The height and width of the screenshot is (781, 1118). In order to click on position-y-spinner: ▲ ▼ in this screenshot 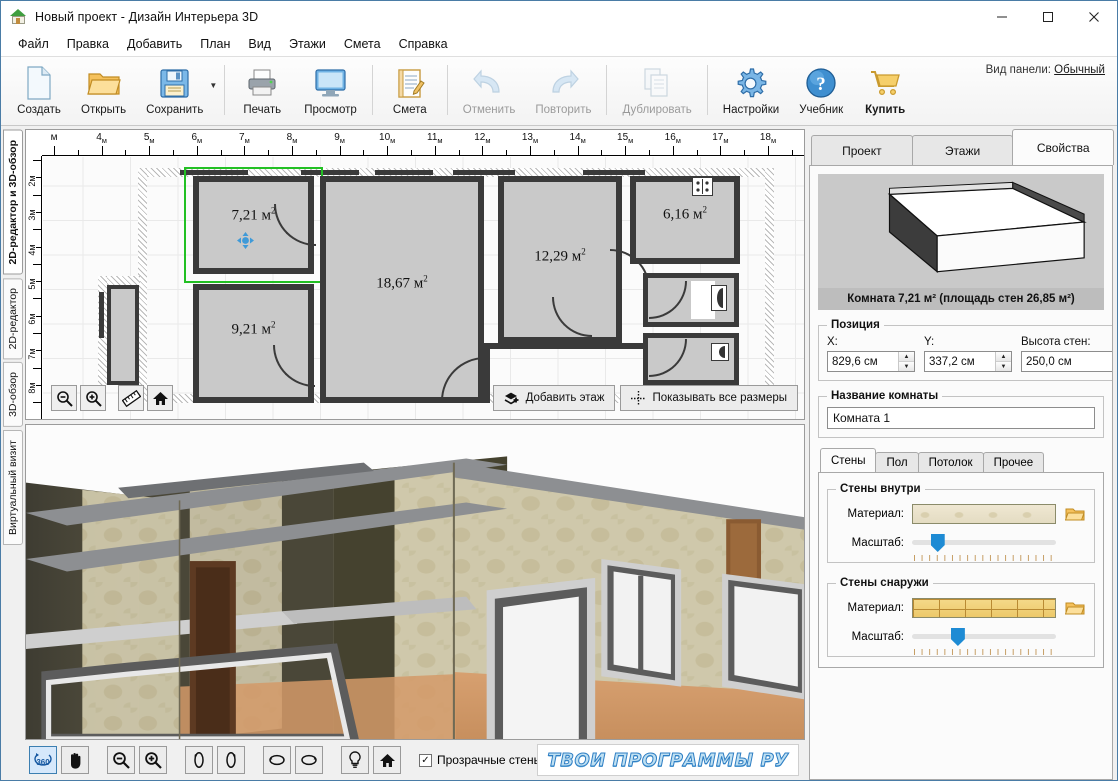, I will do `click(968, 361)`.